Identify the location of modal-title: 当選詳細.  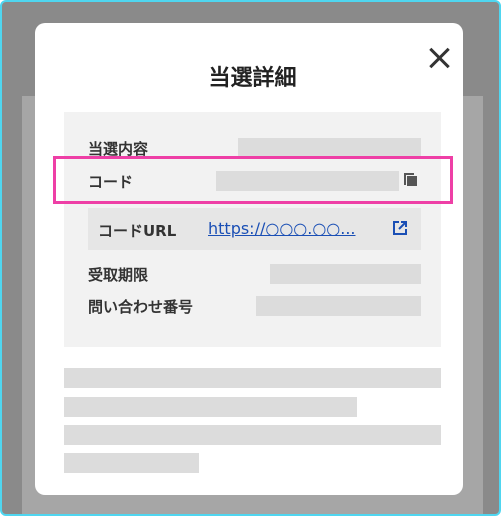
(252, 78).